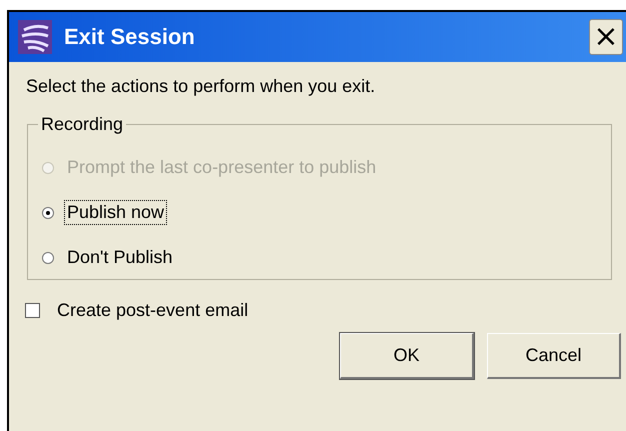 The image size is (626, 431). What do you see at coordinates (201, 87) in the screenshot?
I see `instruction-text: Select the actions to perform when you exit.` at bounding box center [201, 87].